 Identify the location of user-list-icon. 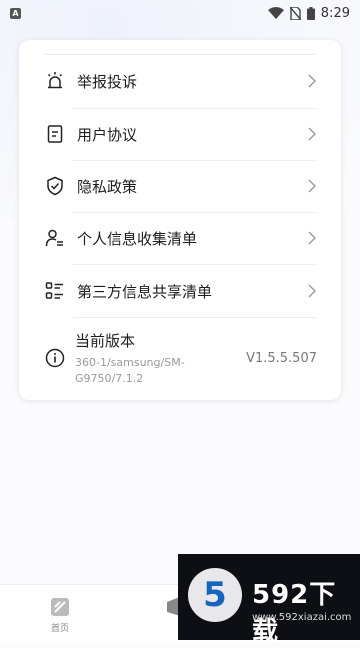
(54, 238).